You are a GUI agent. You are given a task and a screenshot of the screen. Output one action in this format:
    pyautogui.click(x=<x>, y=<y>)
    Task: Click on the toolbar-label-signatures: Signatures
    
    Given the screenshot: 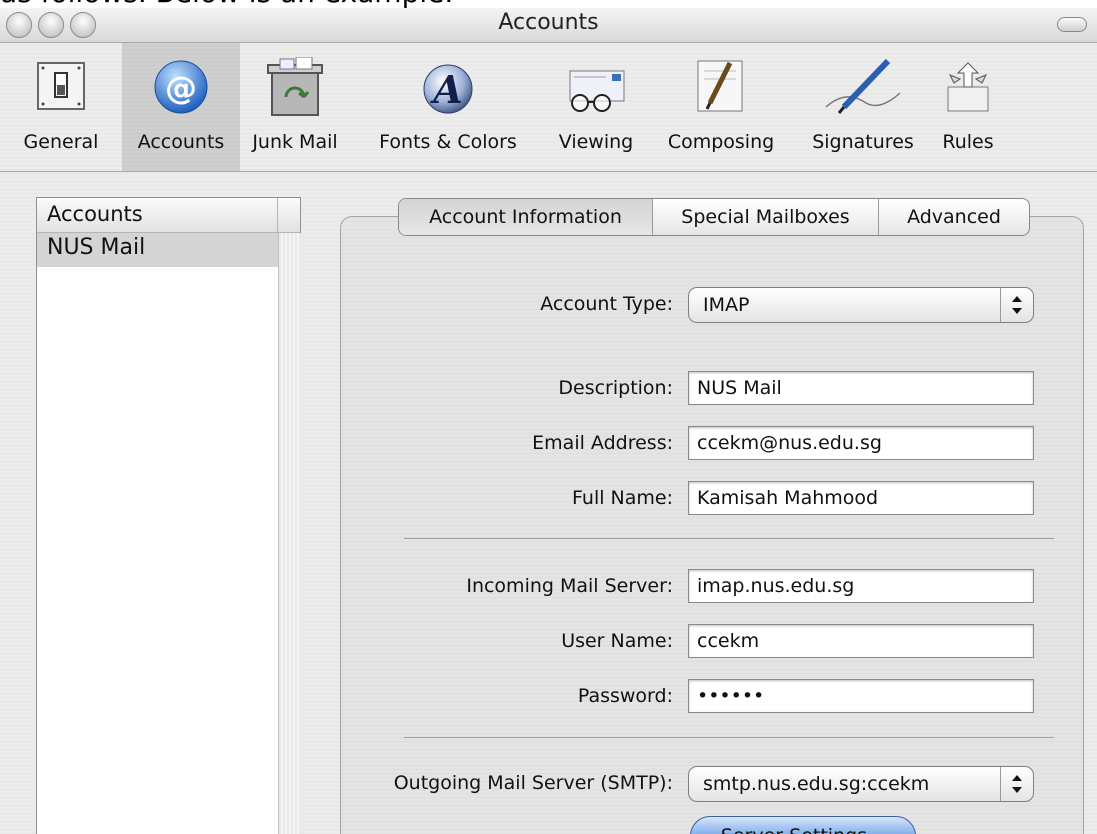 What is the action you would take?
    pyautogui.click(x=863, y=142)
    